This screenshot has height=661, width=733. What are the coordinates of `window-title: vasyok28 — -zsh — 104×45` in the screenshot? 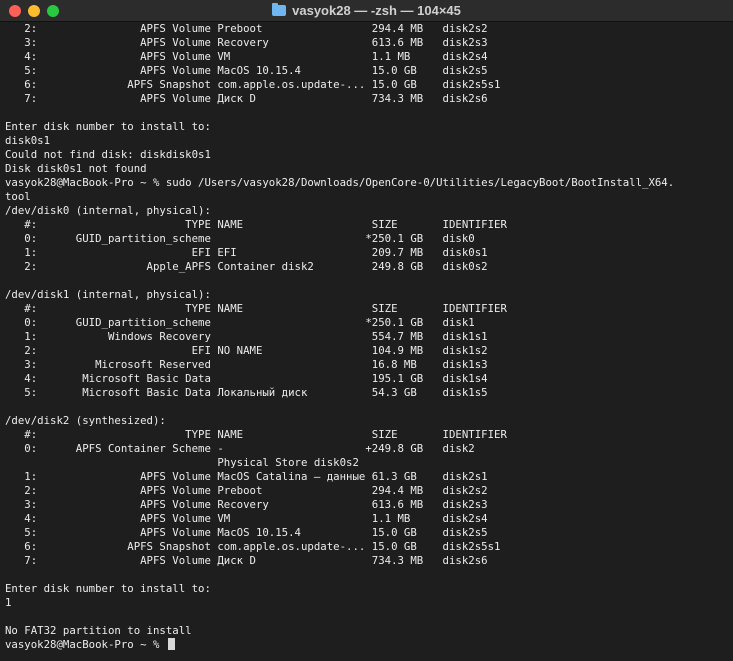 It's located at (376, 10).